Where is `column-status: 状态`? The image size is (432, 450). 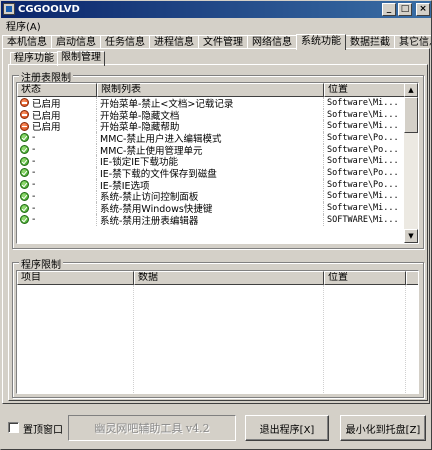 column-status: 状态 is located at coordinates (57, 90).